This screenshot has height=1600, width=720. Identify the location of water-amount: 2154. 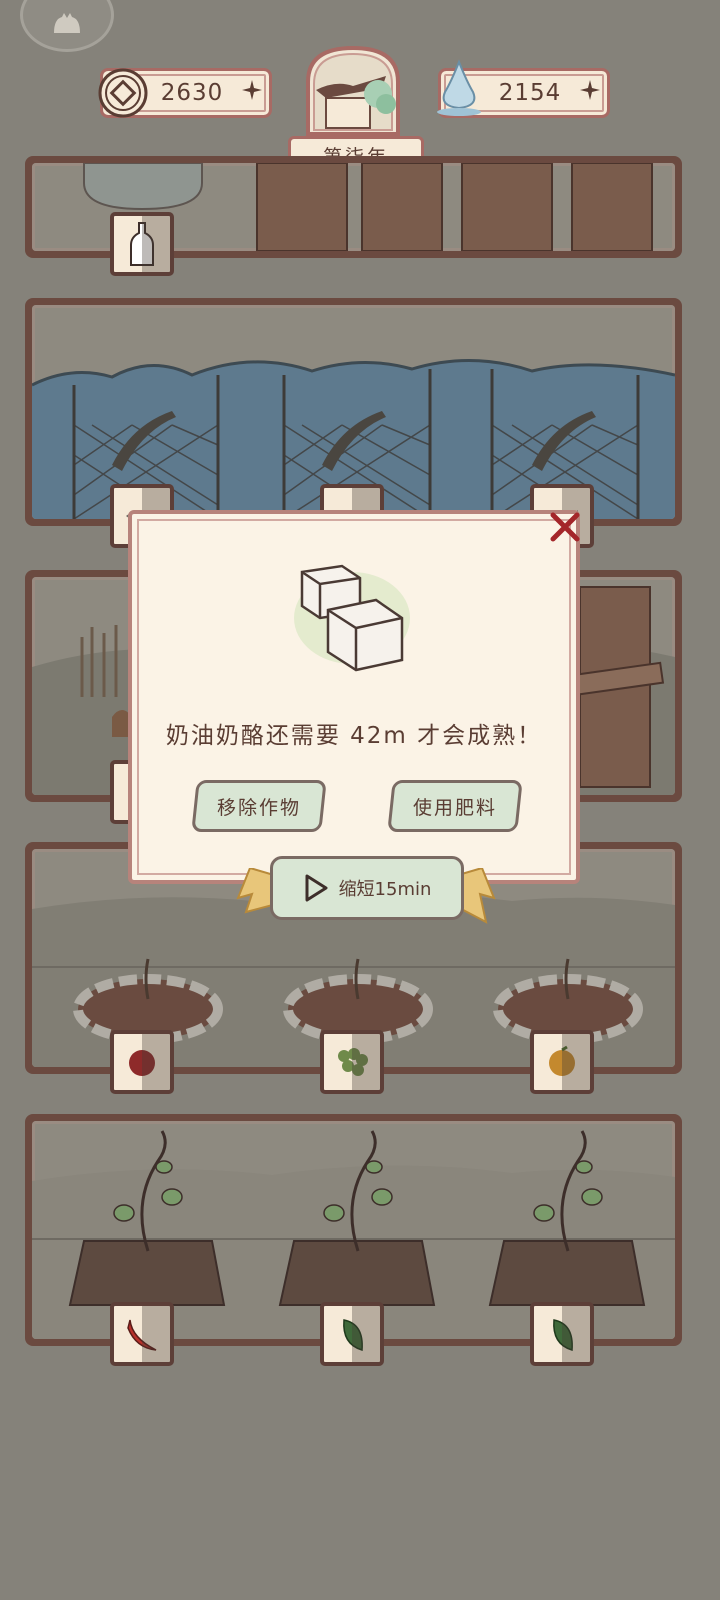
(530, 93).